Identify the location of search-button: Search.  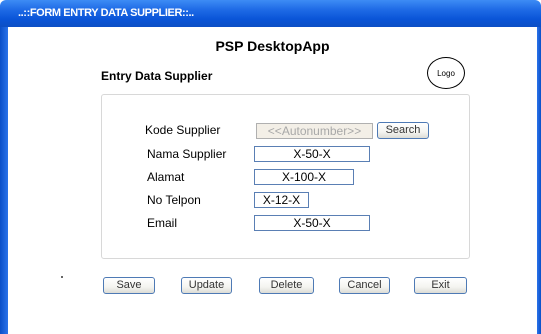
(403, 130).